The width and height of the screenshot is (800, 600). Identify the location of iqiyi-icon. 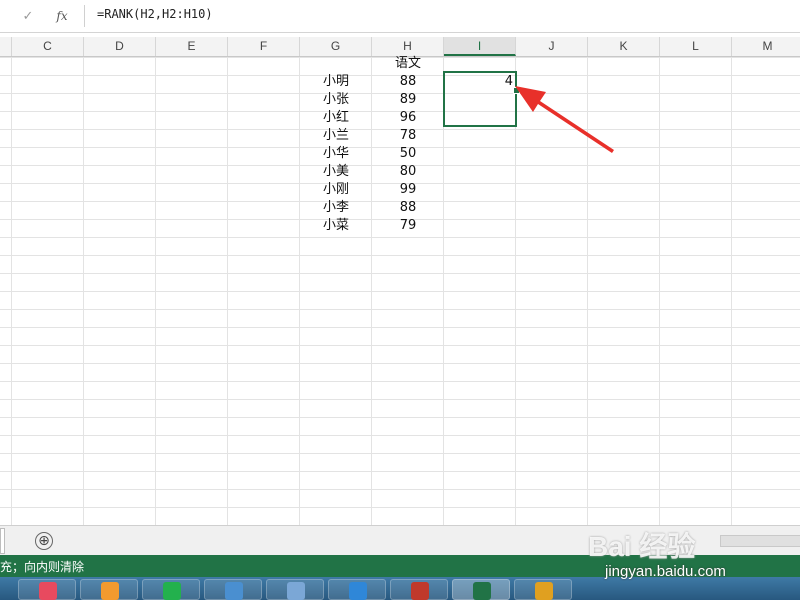
(172, 591).